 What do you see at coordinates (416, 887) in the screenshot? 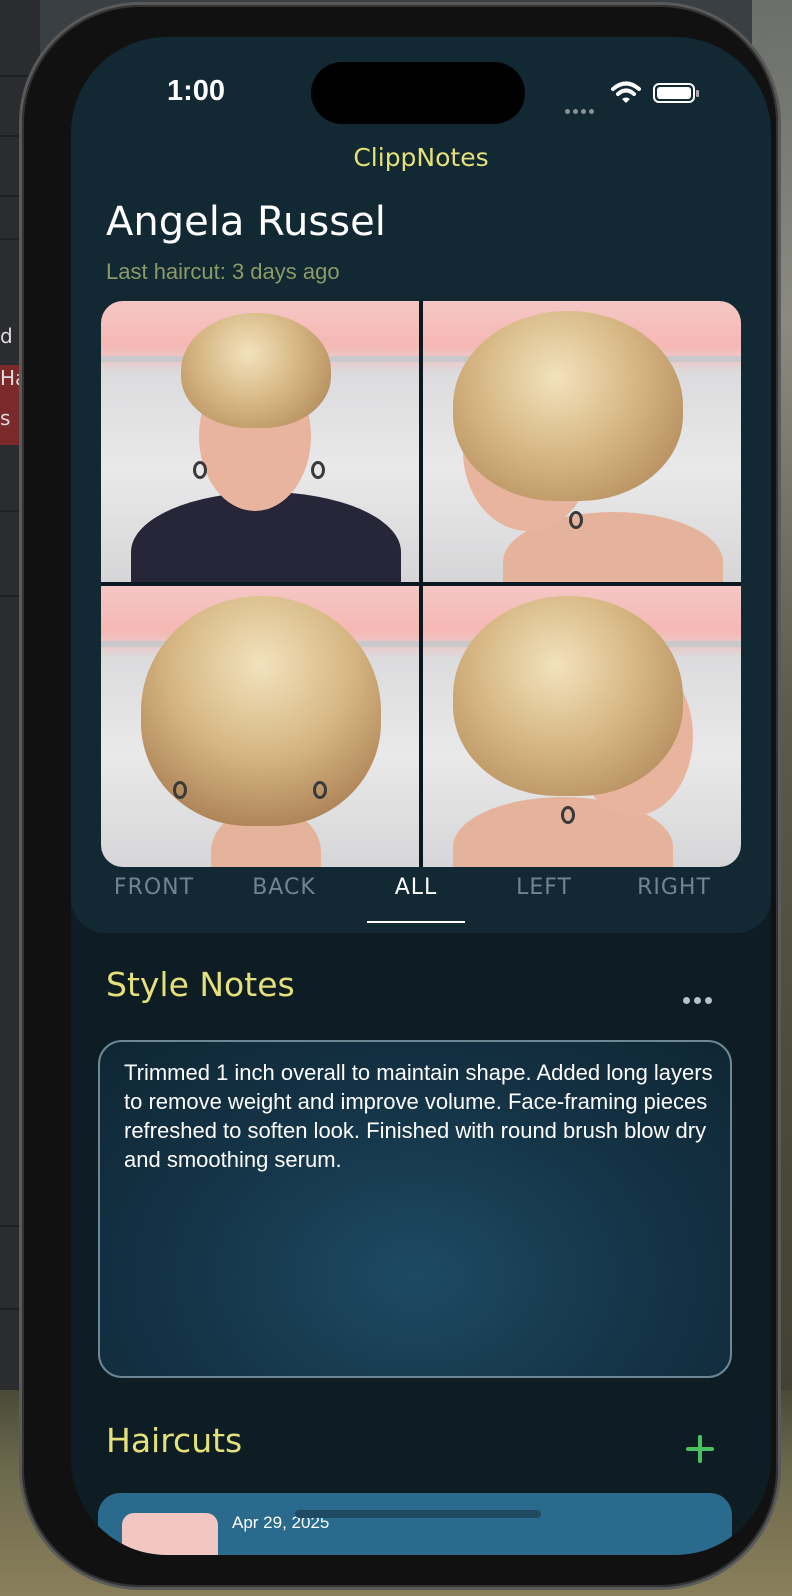
I see `tab-all: ALL` at bounding box center [416, 887].